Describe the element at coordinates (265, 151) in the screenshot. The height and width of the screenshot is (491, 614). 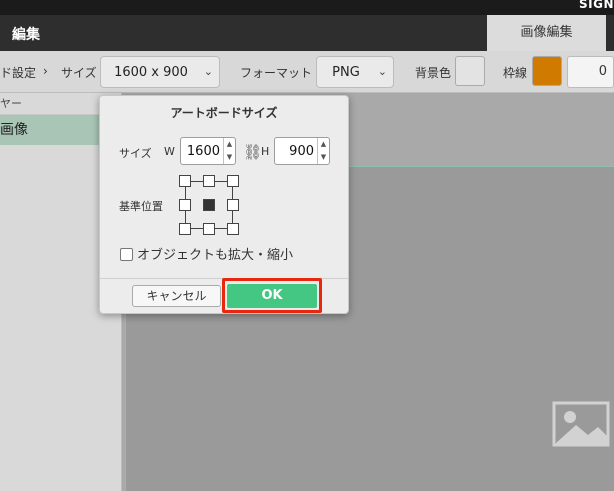
I see `height-label: H` at that location.